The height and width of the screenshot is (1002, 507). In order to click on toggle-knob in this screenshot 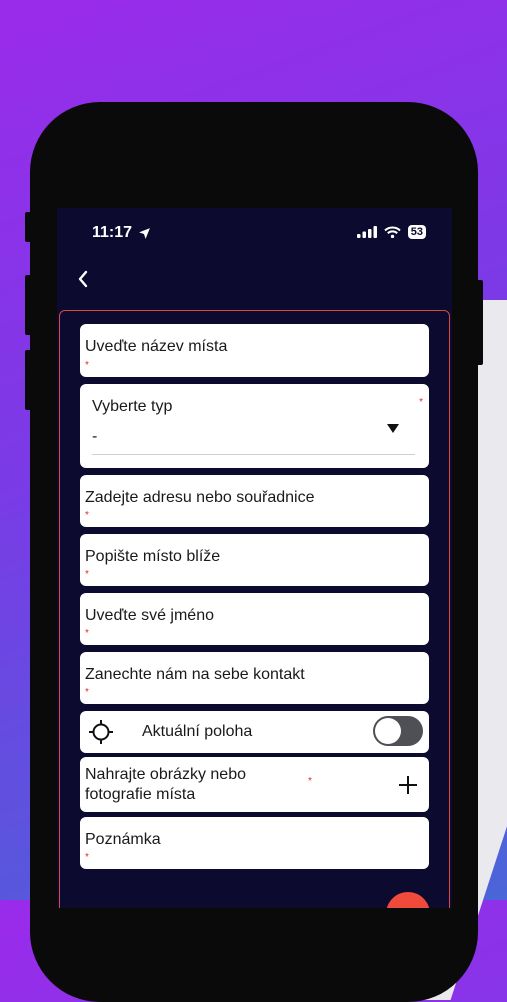, I will do `click(388, 731)`.